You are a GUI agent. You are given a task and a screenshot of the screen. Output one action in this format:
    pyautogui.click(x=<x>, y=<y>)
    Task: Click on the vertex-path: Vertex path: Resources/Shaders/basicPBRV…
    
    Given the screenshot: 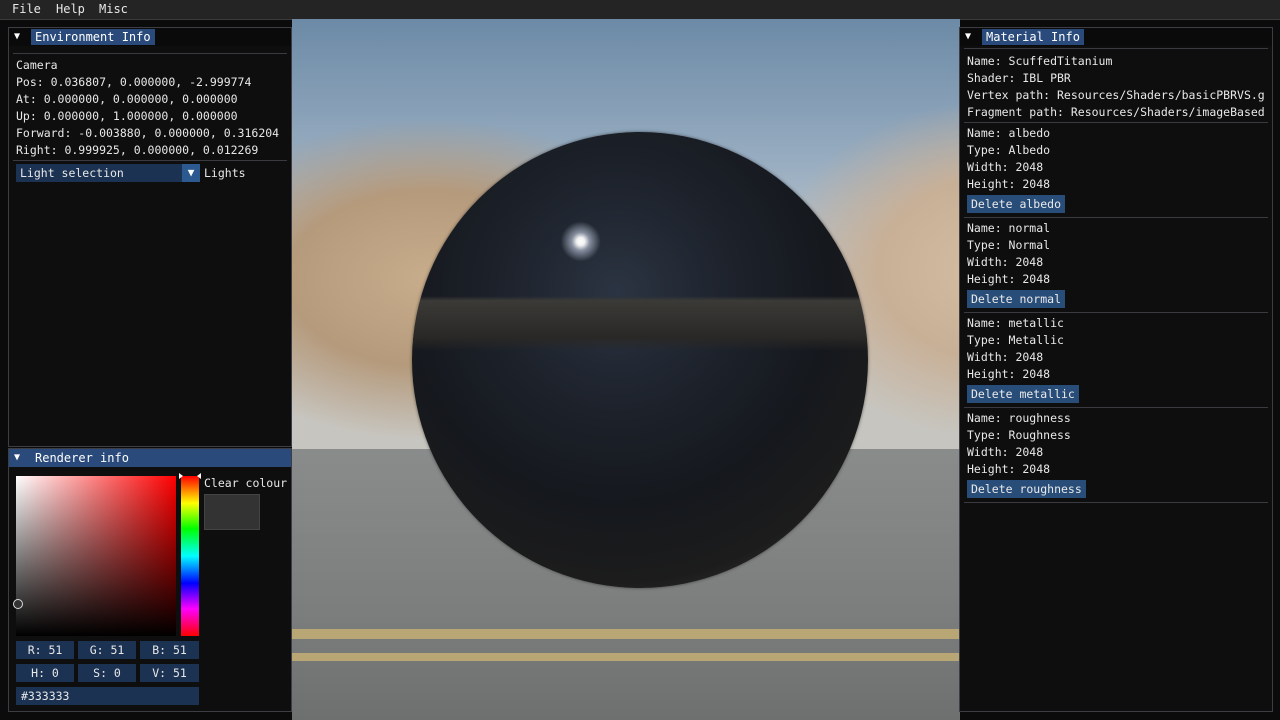 What is the action you would take?
    pyautogui.click(x=1116, y=95)
    